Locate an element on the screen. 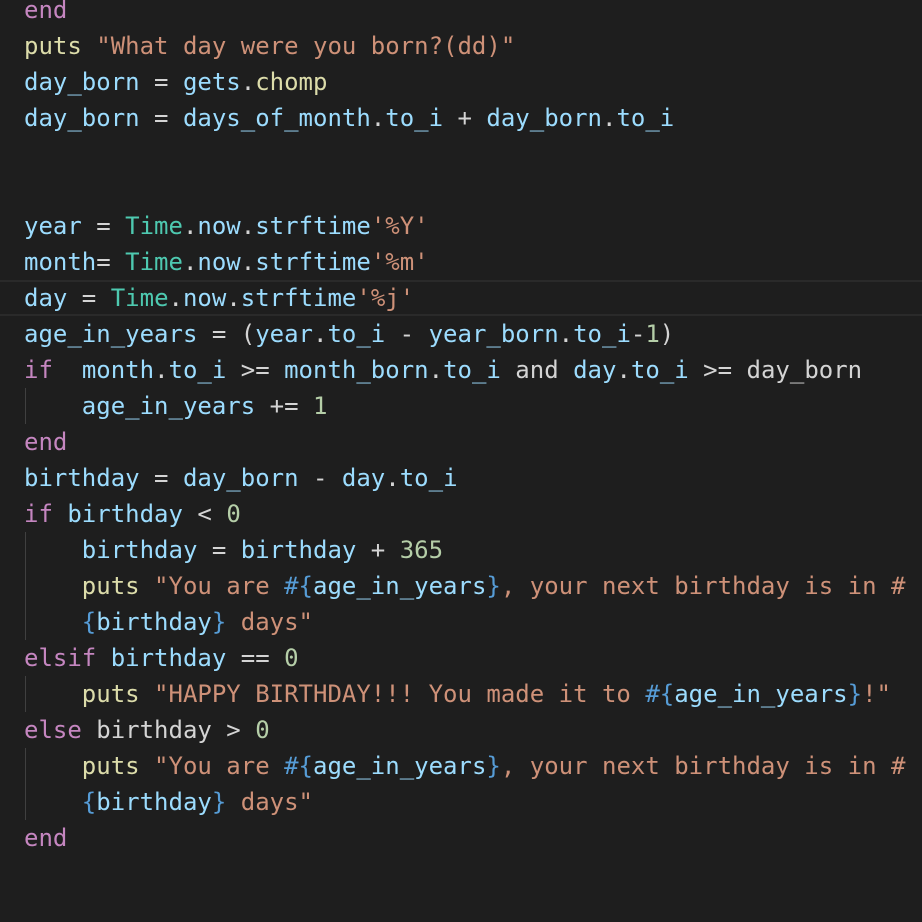 This screenshot has height=922, width=922. code-line: else birthday > 0 is located at coordinates (461, 730).